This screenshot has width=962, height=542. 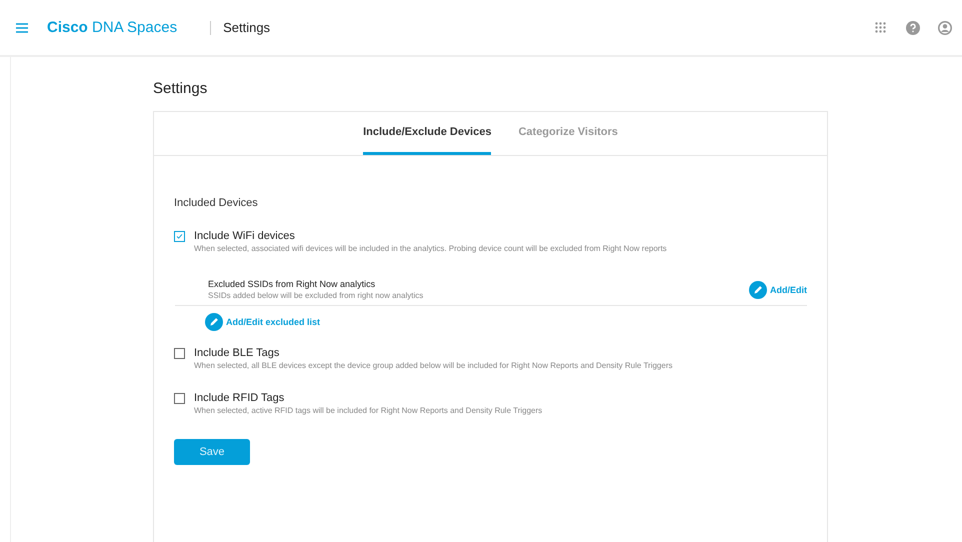 I want to click on app-logo: Cisco DNA Spaces, so click(x=112, y=27).